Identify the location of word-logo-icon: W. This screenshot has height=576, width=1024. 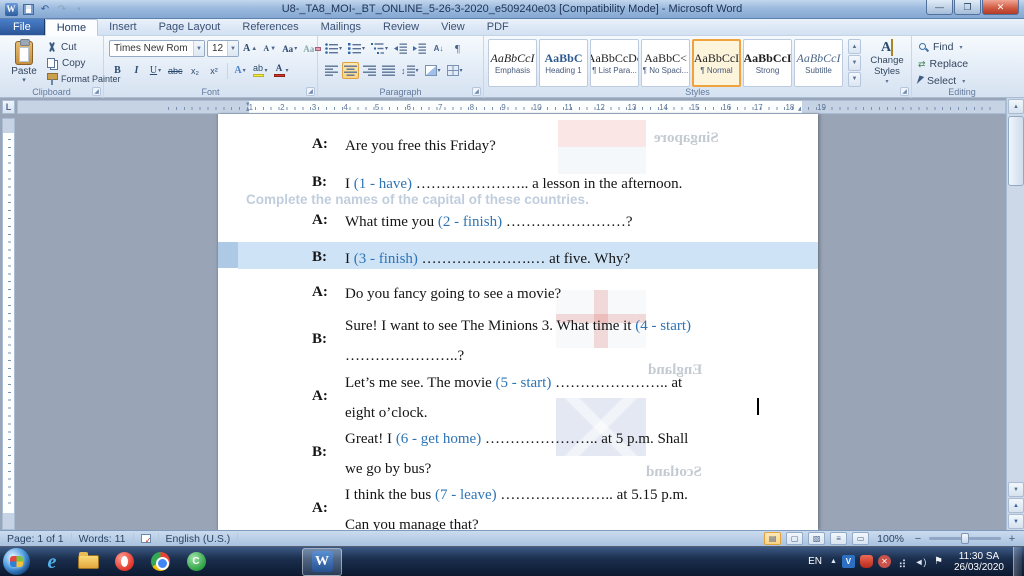
(11, 9).